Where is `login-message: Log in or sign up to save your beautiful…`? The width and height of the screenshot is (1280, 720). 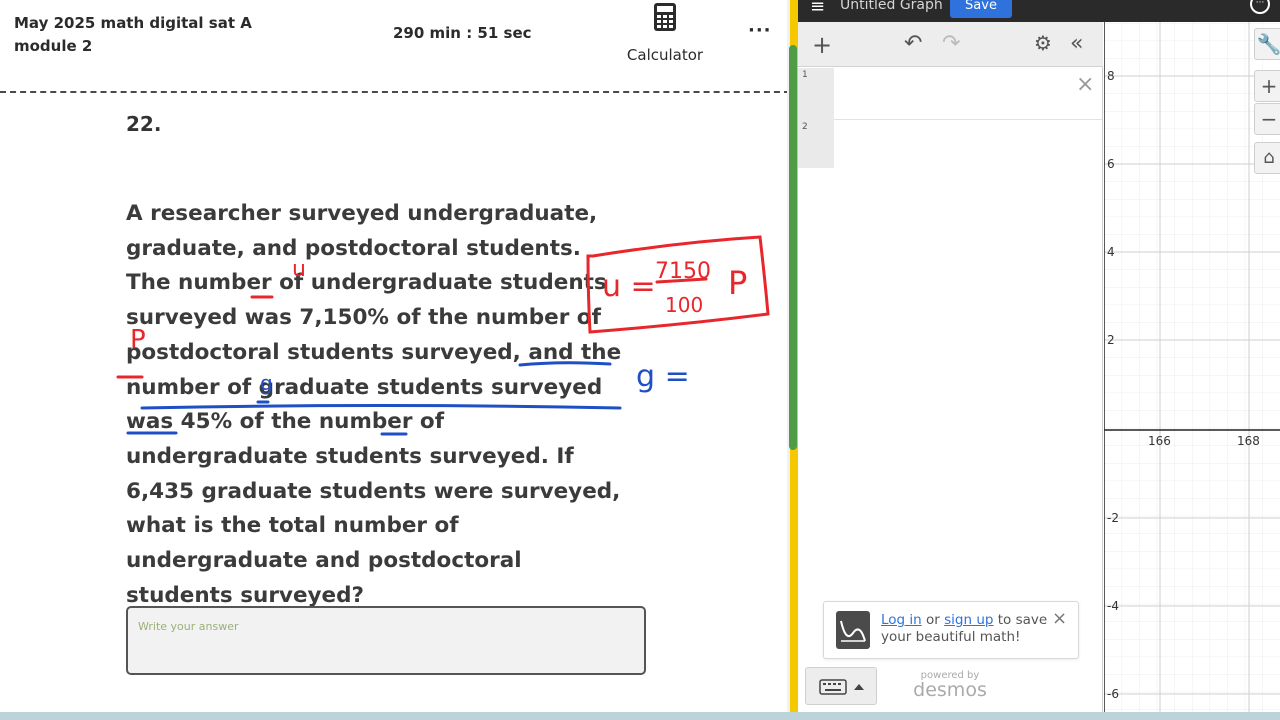
login-message: Log in or sign up to save your beautiful… is located at coordinates (968, 629).